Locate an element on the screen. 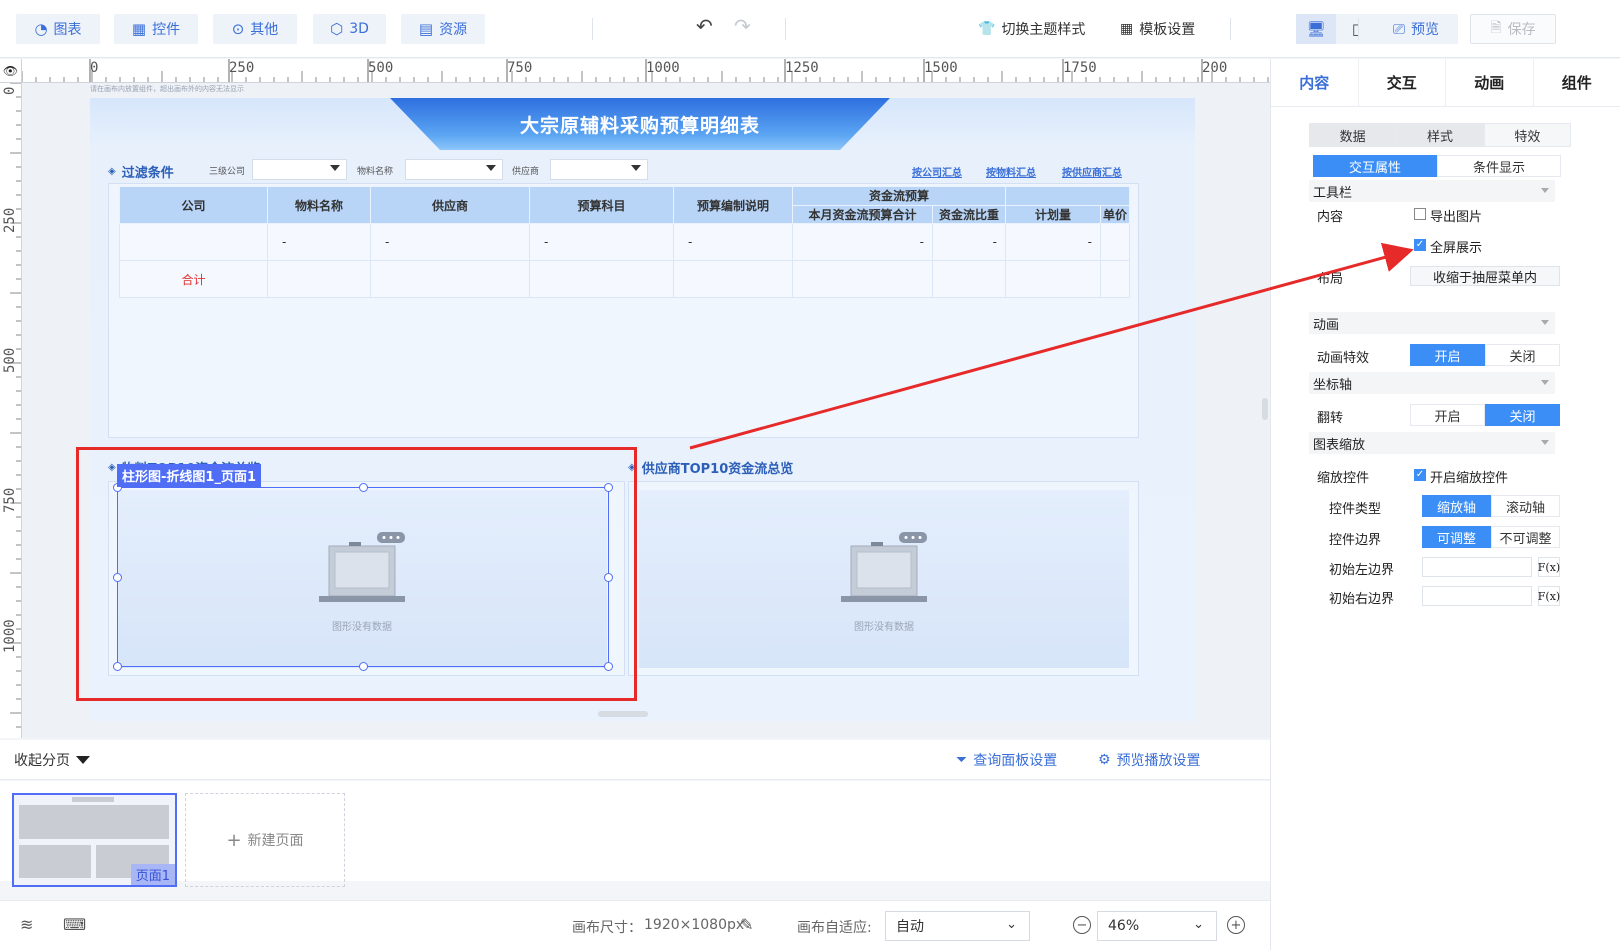 The width and height of the screenshot is (1620, 950). mobile-icon: ▯ is located at coordinates (1356, 29).